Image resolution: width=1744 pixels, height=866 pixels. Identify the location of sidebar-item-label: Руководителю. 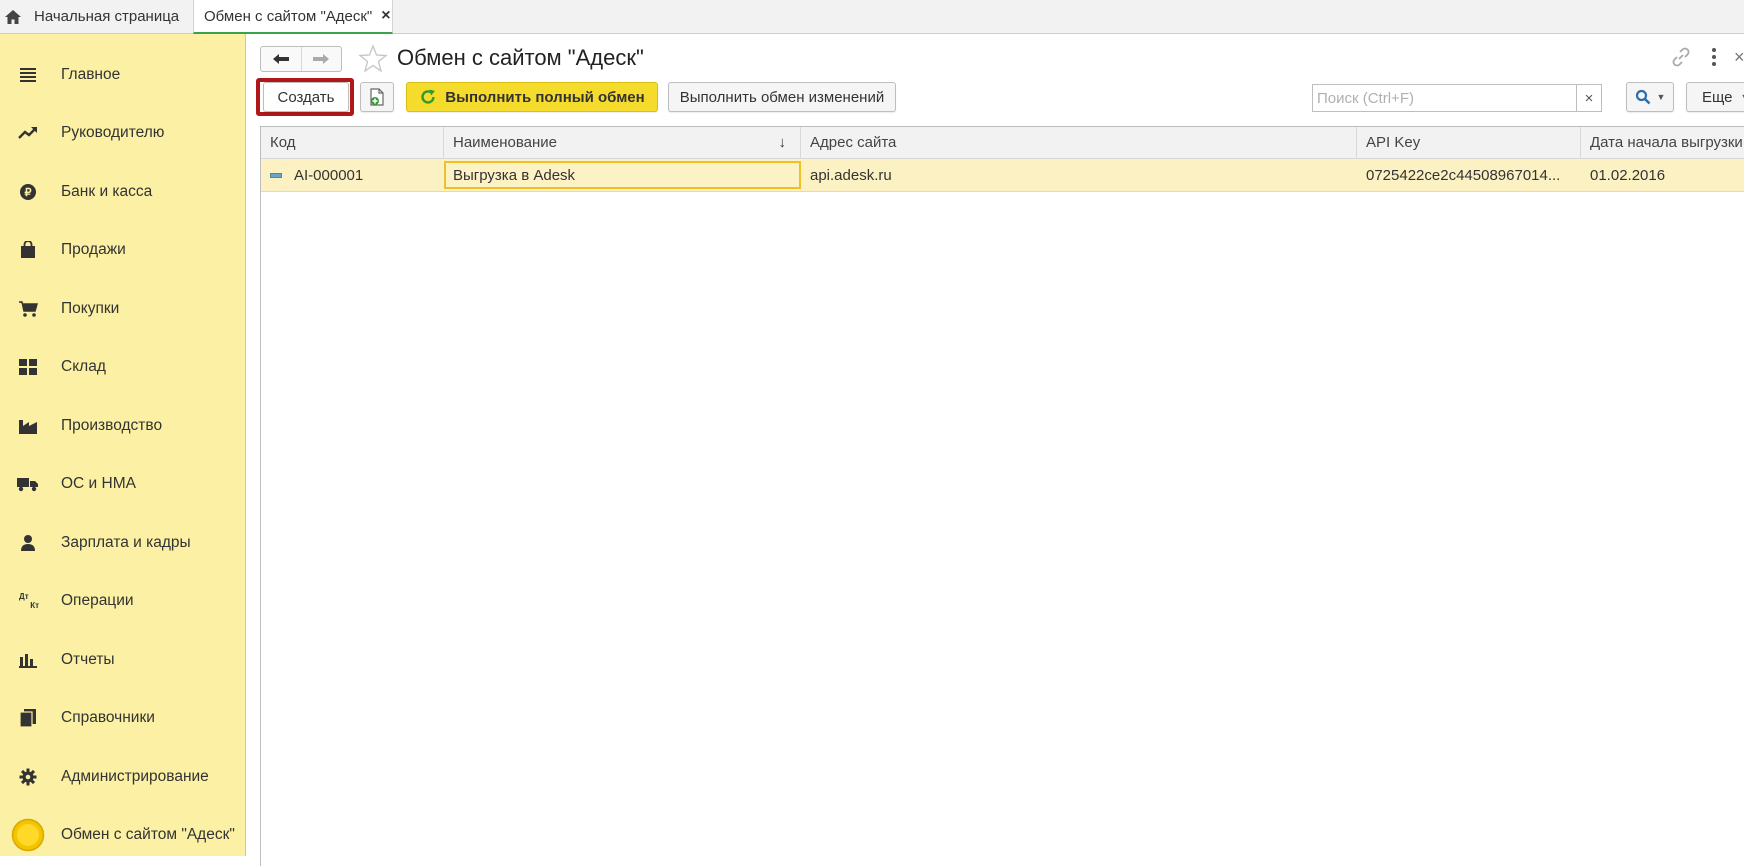
(113, 132).